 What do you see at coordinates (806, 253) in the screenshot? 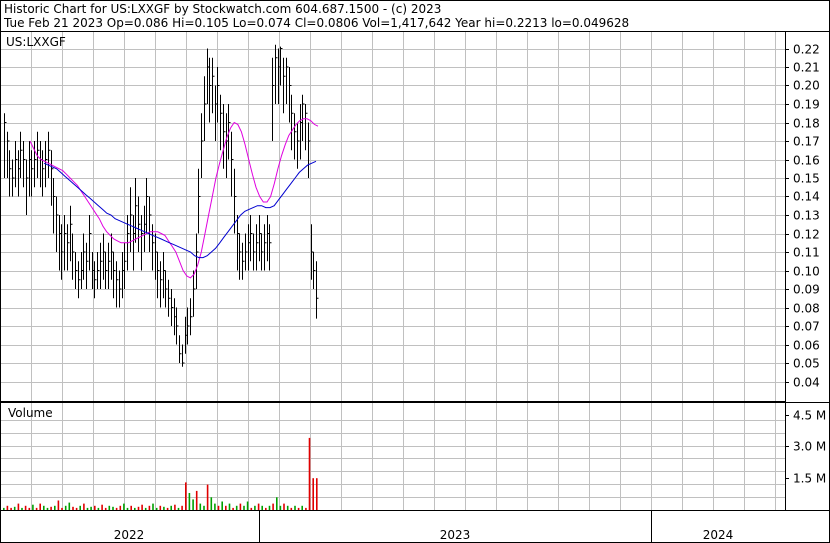
I see `price-tick-label: 0.11` at bounding box center [806, 253].